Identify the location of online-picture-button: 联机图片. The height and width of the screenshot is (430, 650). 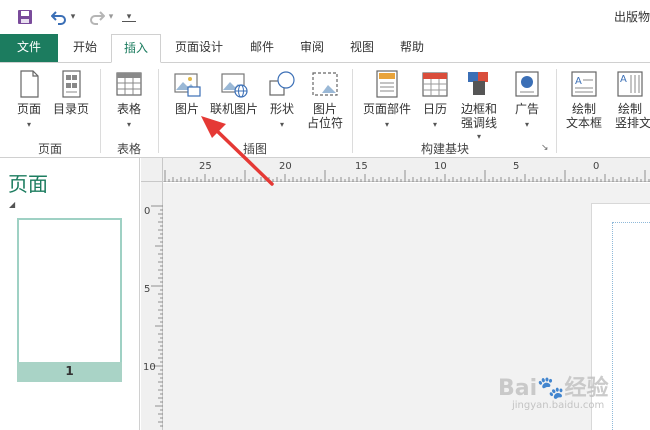
(234, 92).